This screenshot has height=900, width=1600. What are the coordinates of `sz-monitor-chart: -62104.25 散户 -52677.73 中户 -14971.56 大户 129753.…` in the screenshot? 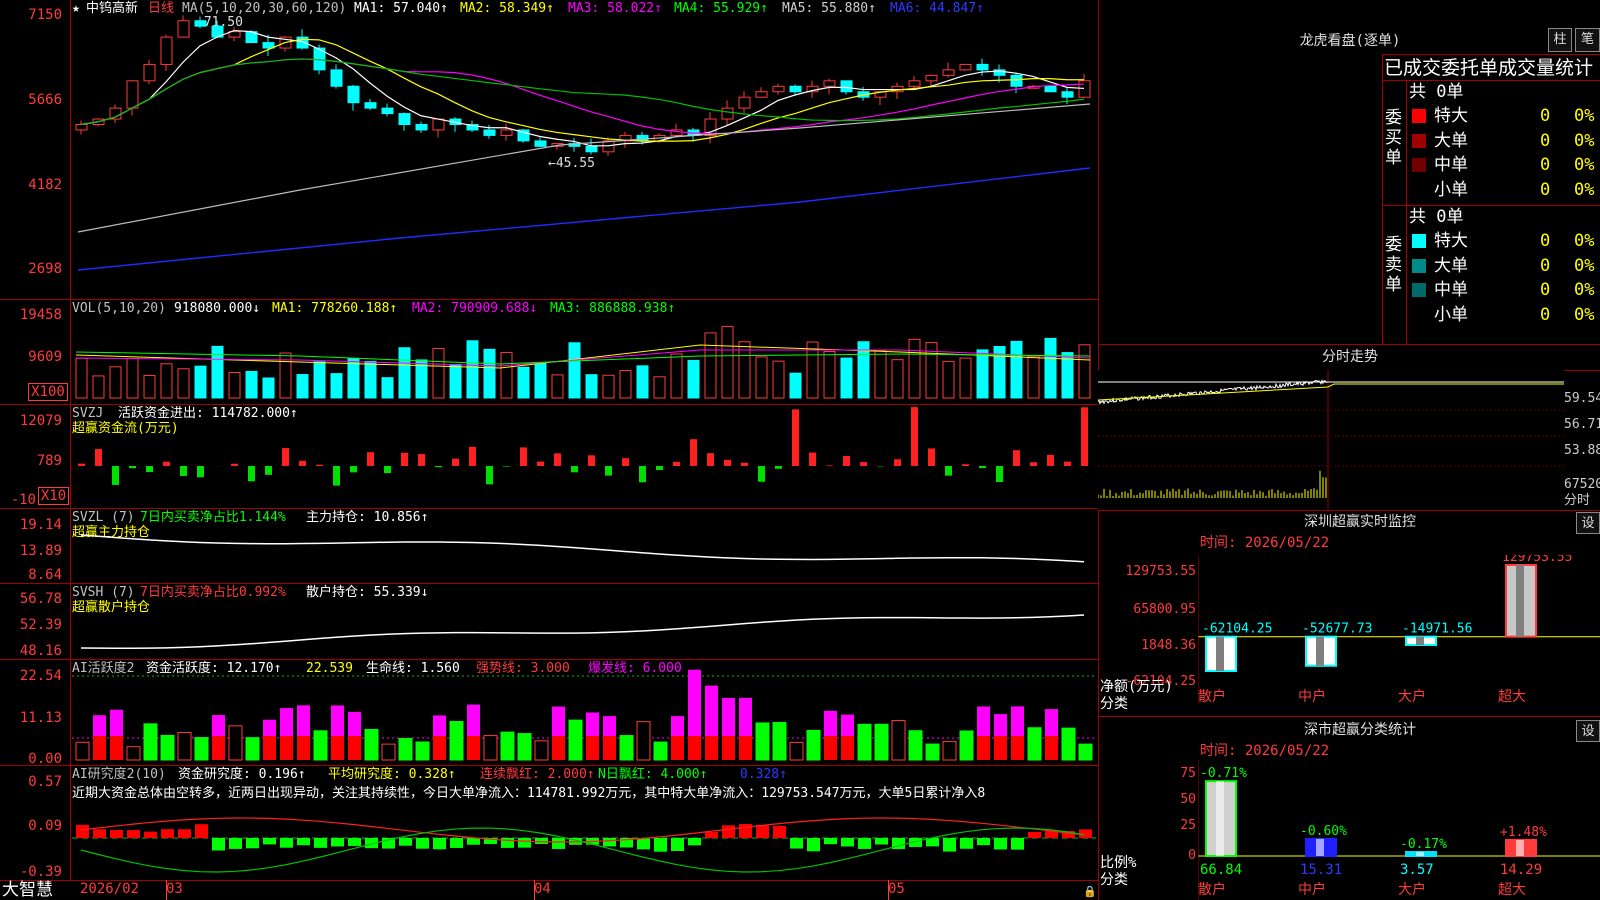 It's located at (1399, 635).